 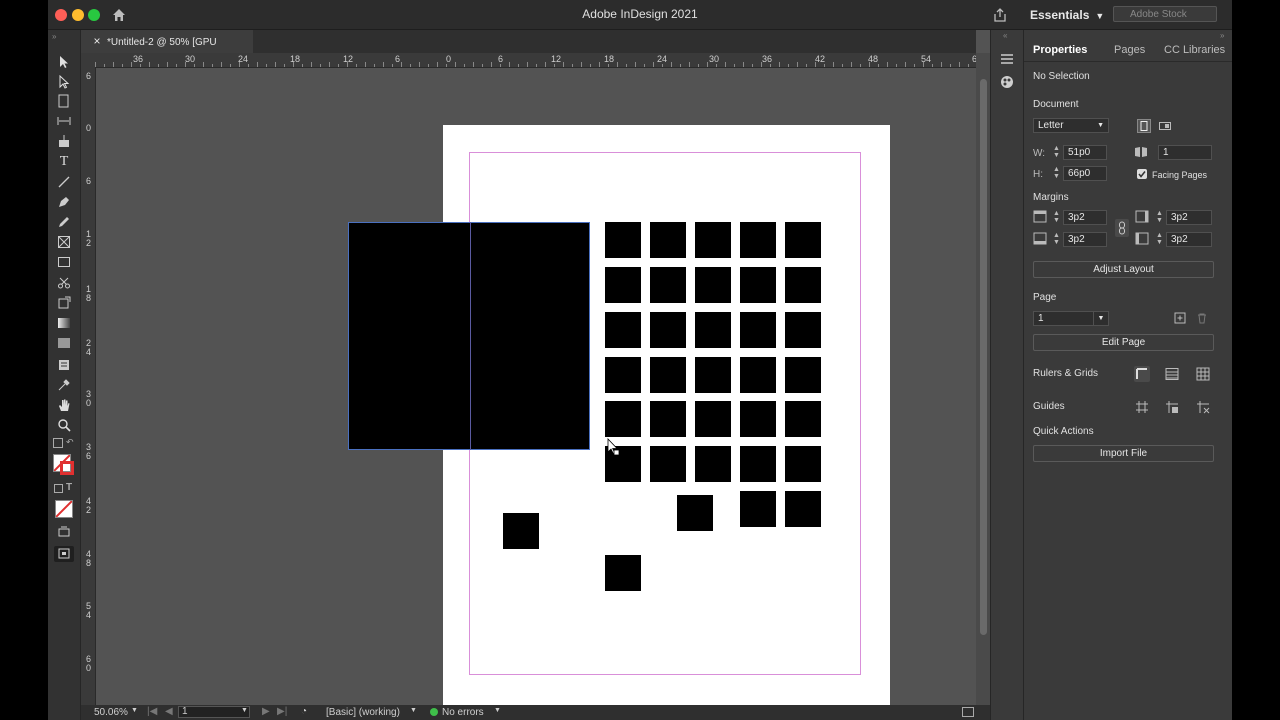 What do you see at coordinates (54, 36) in the screenshot?
I see `collapse-arrows-icon: »` at bounding box center [54, 36].